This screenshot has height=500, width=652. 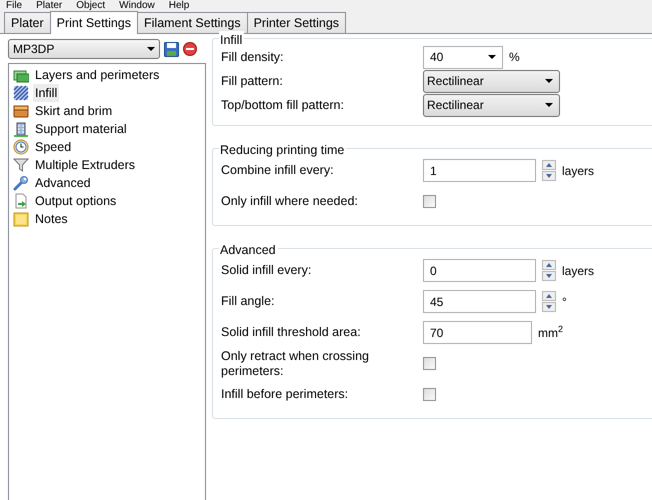 I want to click on sidebar-item: Multiple Extruders, so click(x=85, y=165).